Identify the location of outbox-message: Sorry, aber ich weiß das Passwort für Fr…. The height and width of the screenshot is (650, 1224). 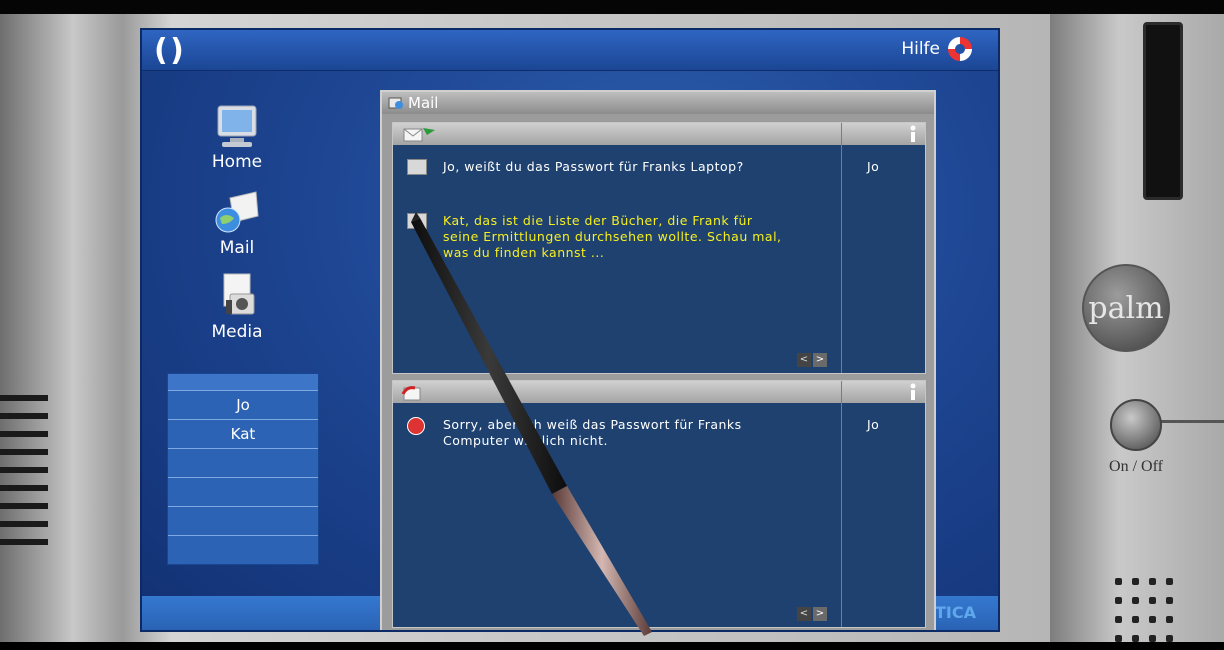
(662, 434).